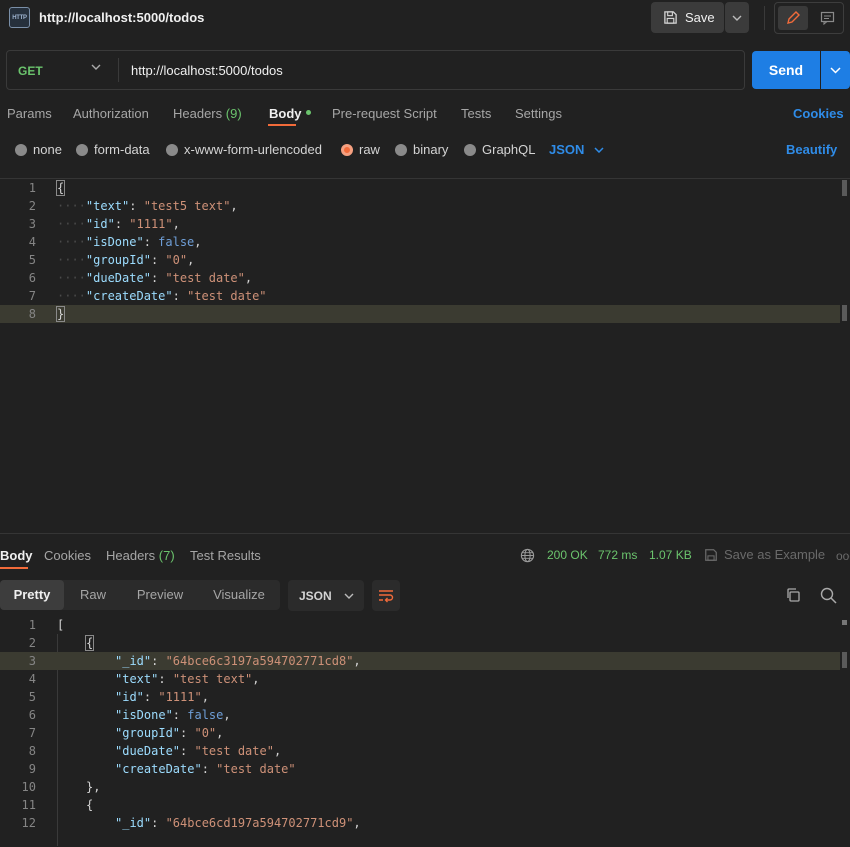  I want to click on save-example-icon, so click(711, 554).